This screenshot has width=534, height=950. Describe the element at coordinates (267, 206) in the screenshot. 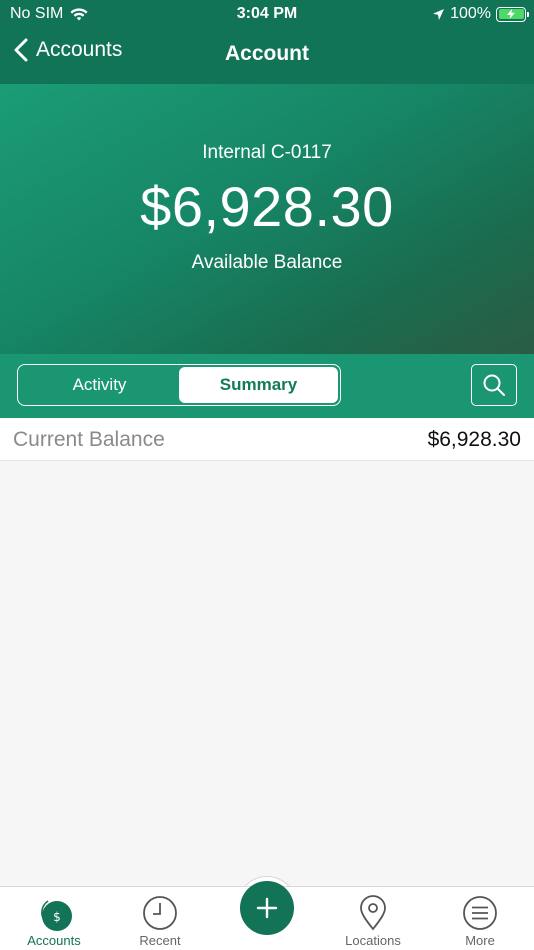

I see `available-balance-amount: $6,928.30` at that location.